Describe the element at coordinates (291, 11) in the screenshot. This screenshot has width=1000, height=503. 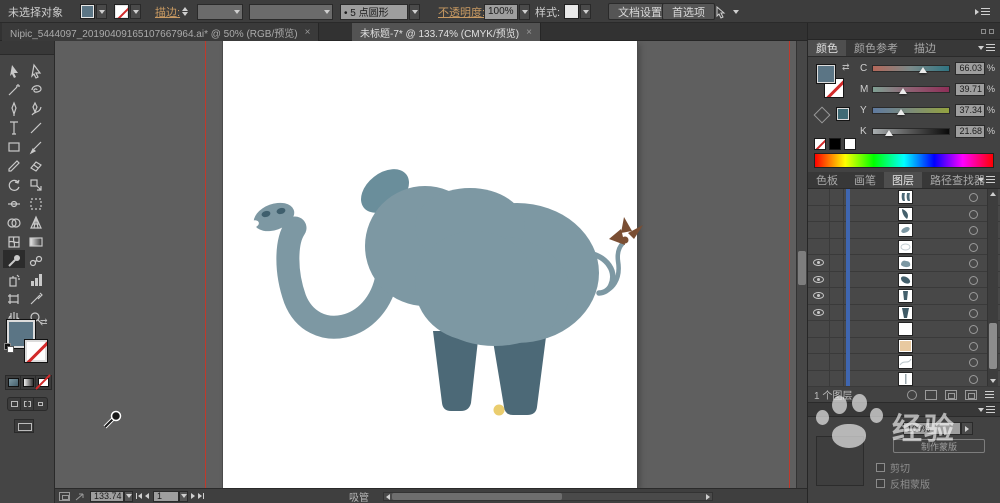
I see `width-profile-select` at that location.